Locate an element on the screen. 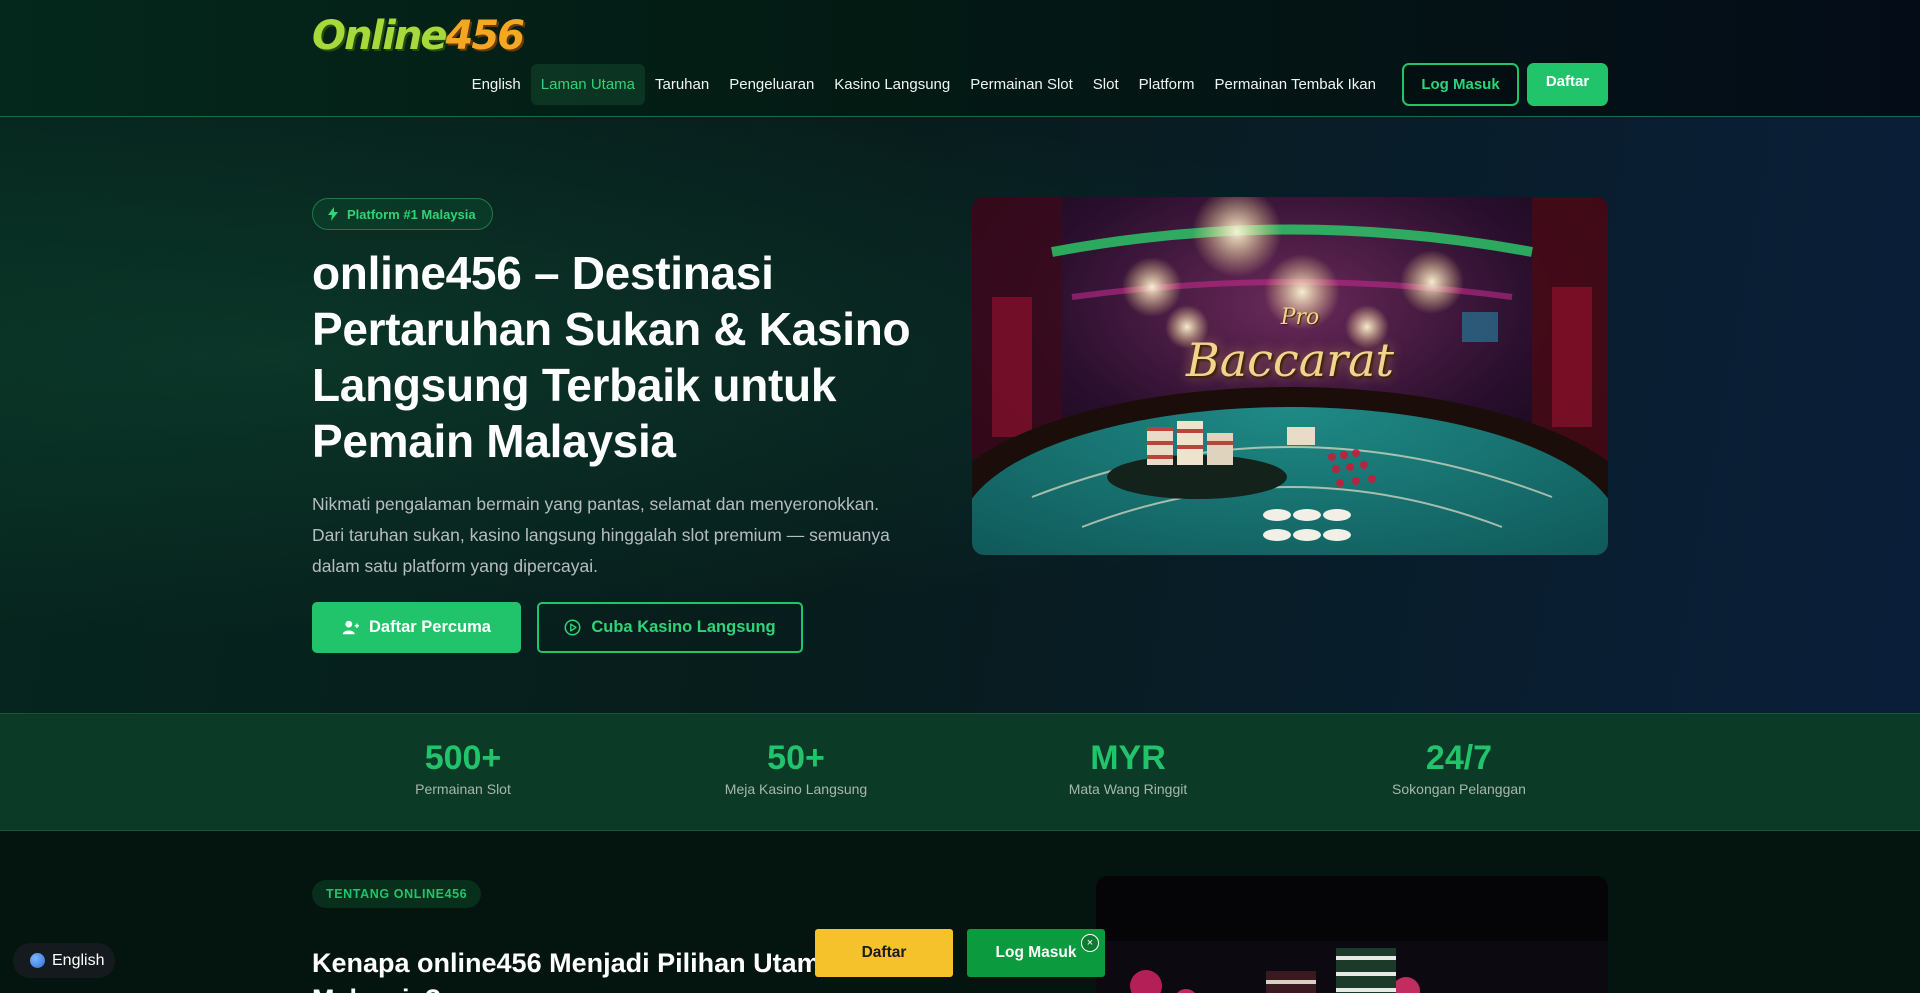 The height and width of the screenshot is (993, 1920). stat-label: Mata Wang Ringgit is located at coordinates (1128, 789).